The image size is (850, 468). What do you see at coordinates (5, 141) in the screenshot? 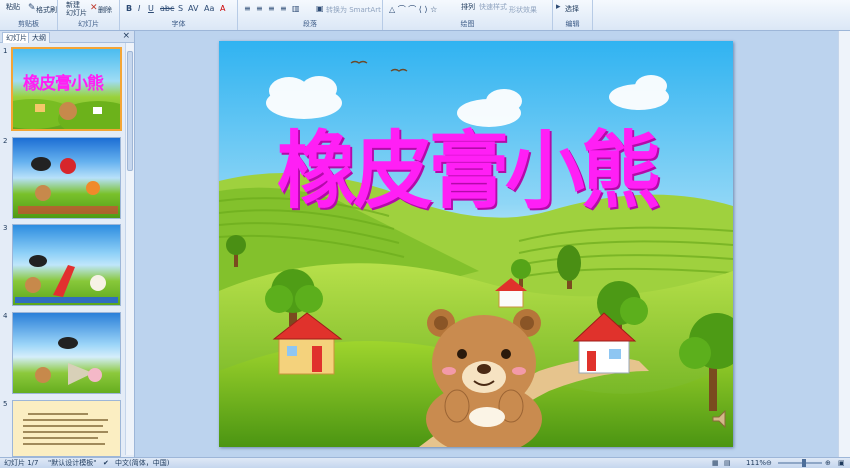
I see `slide-number: 2` at bounding box center [5, 141].